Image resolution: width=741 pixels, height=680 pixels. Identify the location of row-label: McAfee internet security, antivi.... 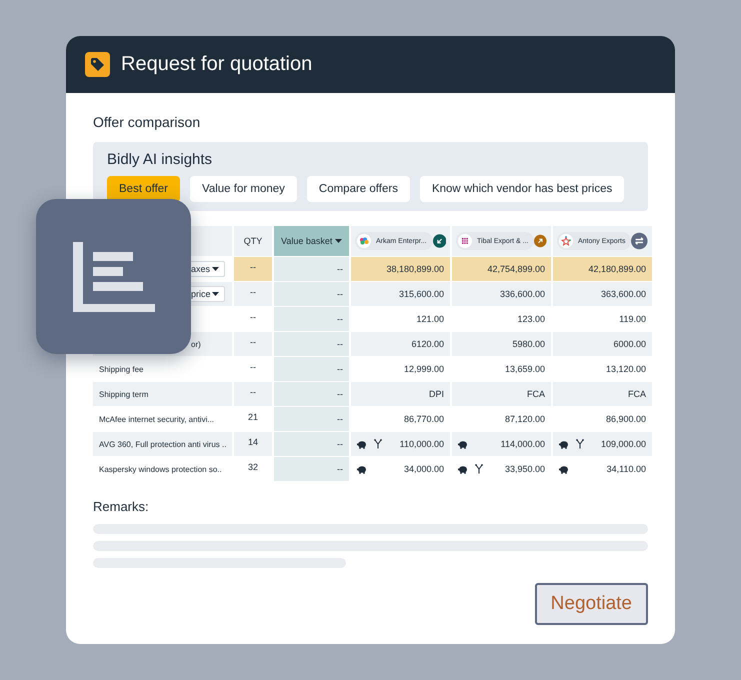
(156, 419).